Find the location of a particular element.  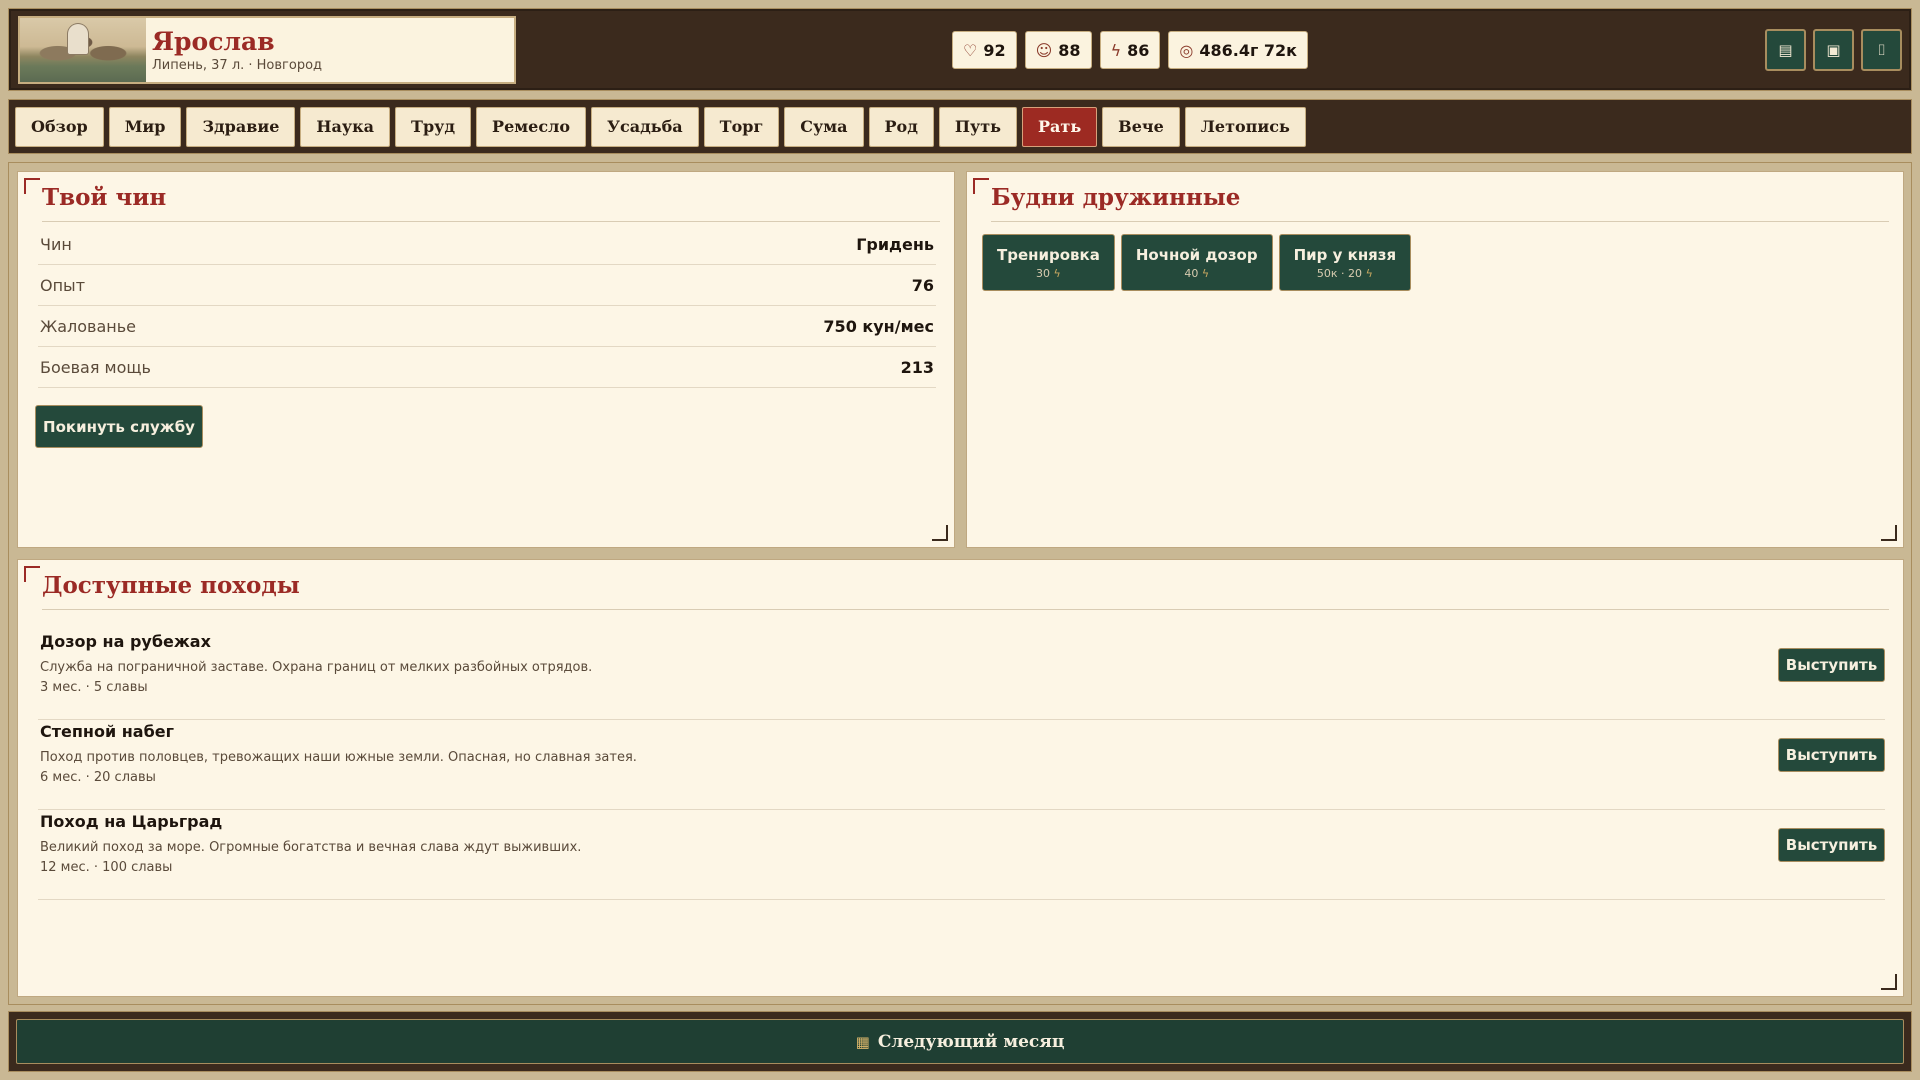

night-watch-button: Ночной дозор 40 ϟ is located at coordinates (1196, 262).